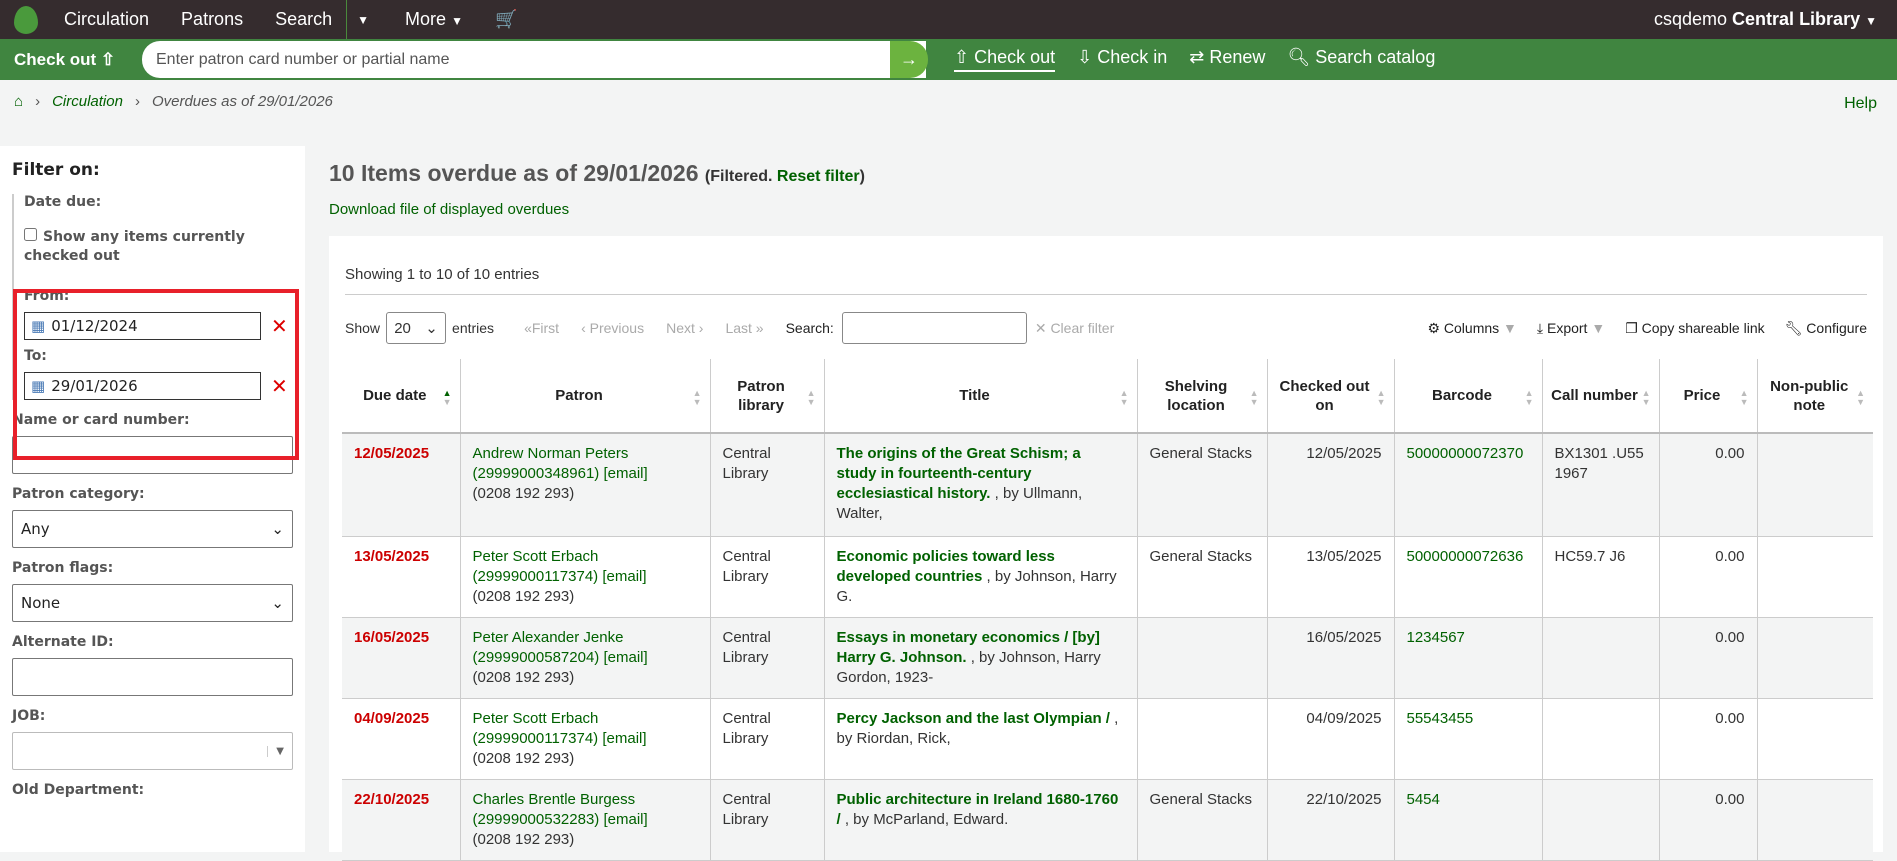 The height and width of the screenshot is (861, 1897). What do you see at coordinates (242, 101) in the screenshot?
I see `breadcrumb-current: Overdues as of 29/01/2026` at bounding box center [242, 101].